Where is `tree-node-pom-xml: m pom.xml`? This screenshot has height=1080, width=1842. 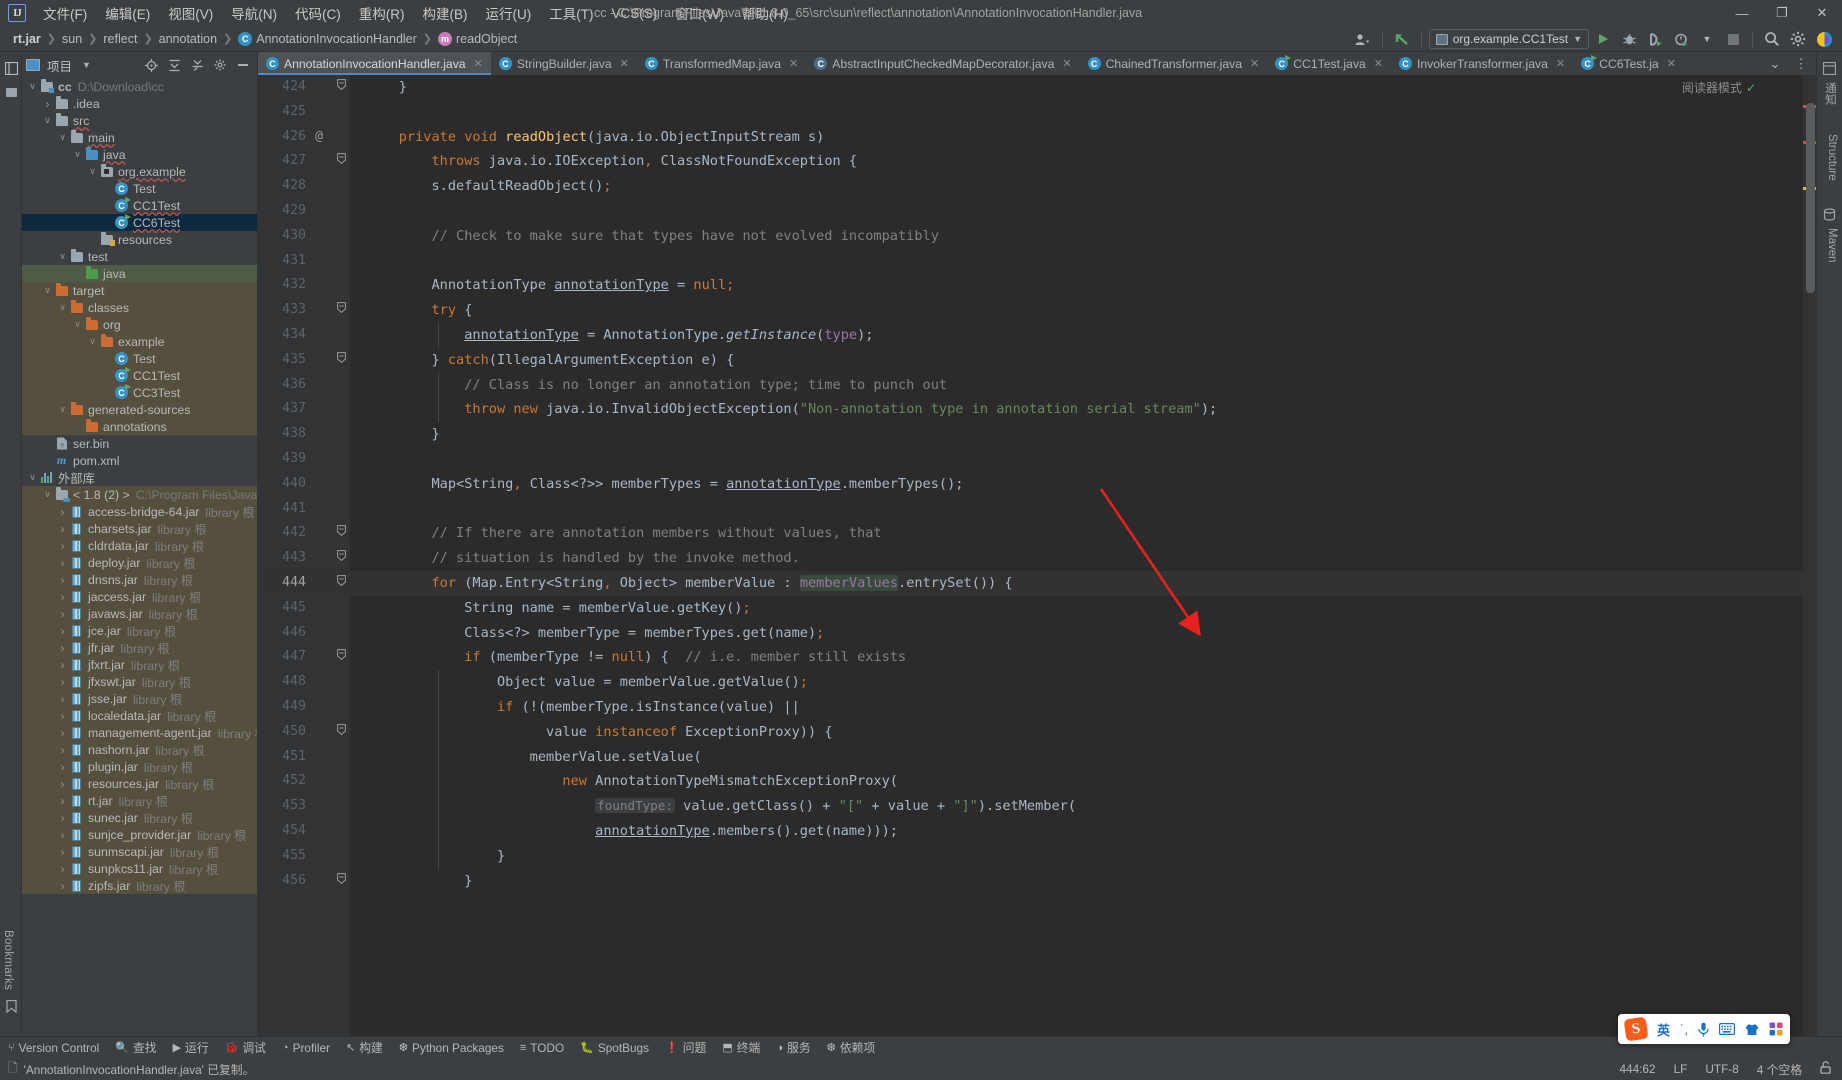
tree-node-pom-xml: m pom.xml is located at coordinates (139, 460).